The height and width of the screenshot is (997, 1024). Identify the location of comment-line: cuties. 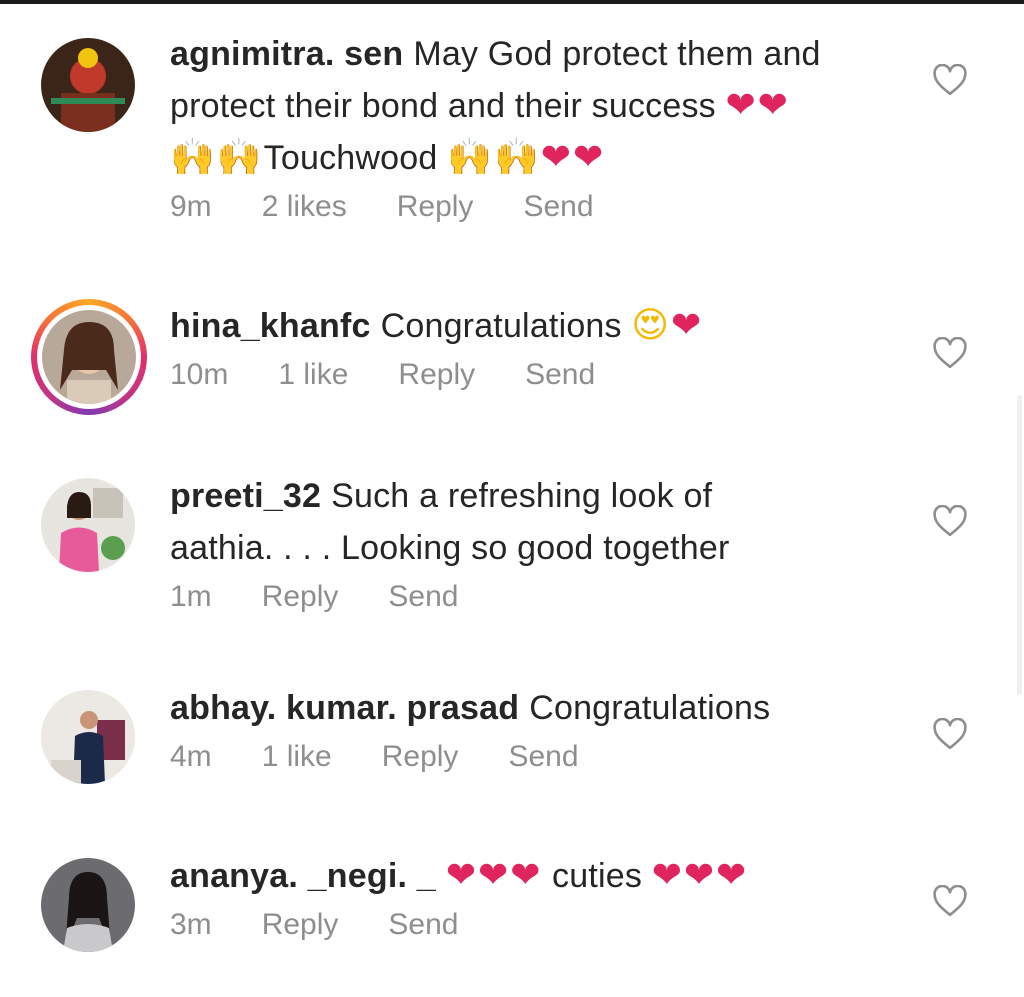
(597, 876).